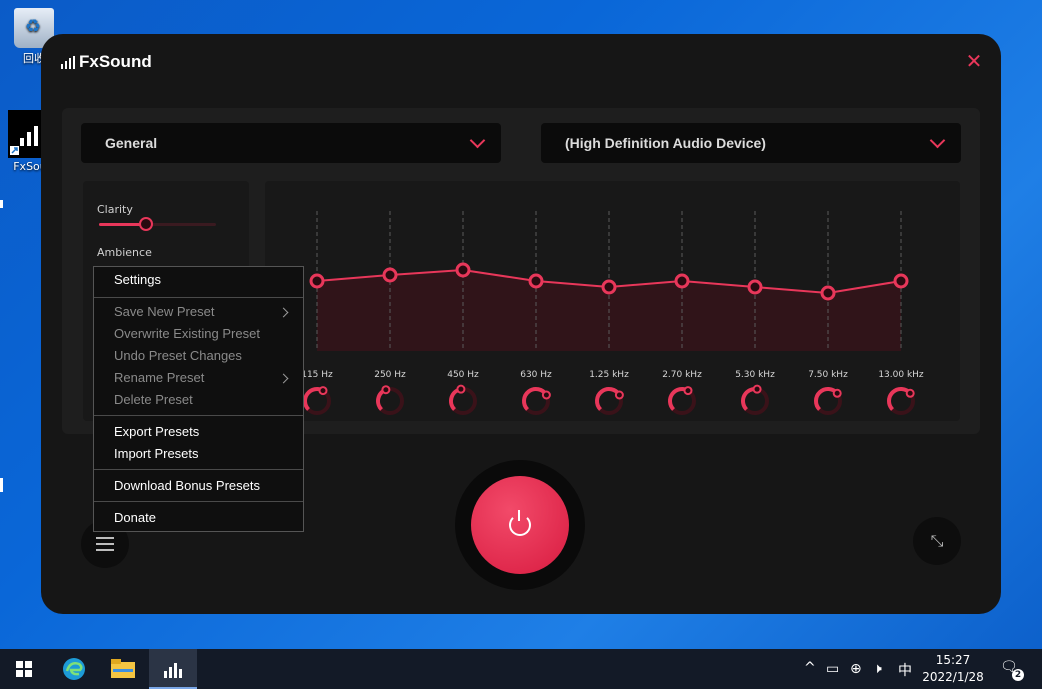 This screenshot has height=689, width=1042. I want to click on network-globe-icon: ⊕, so click(856, 669).